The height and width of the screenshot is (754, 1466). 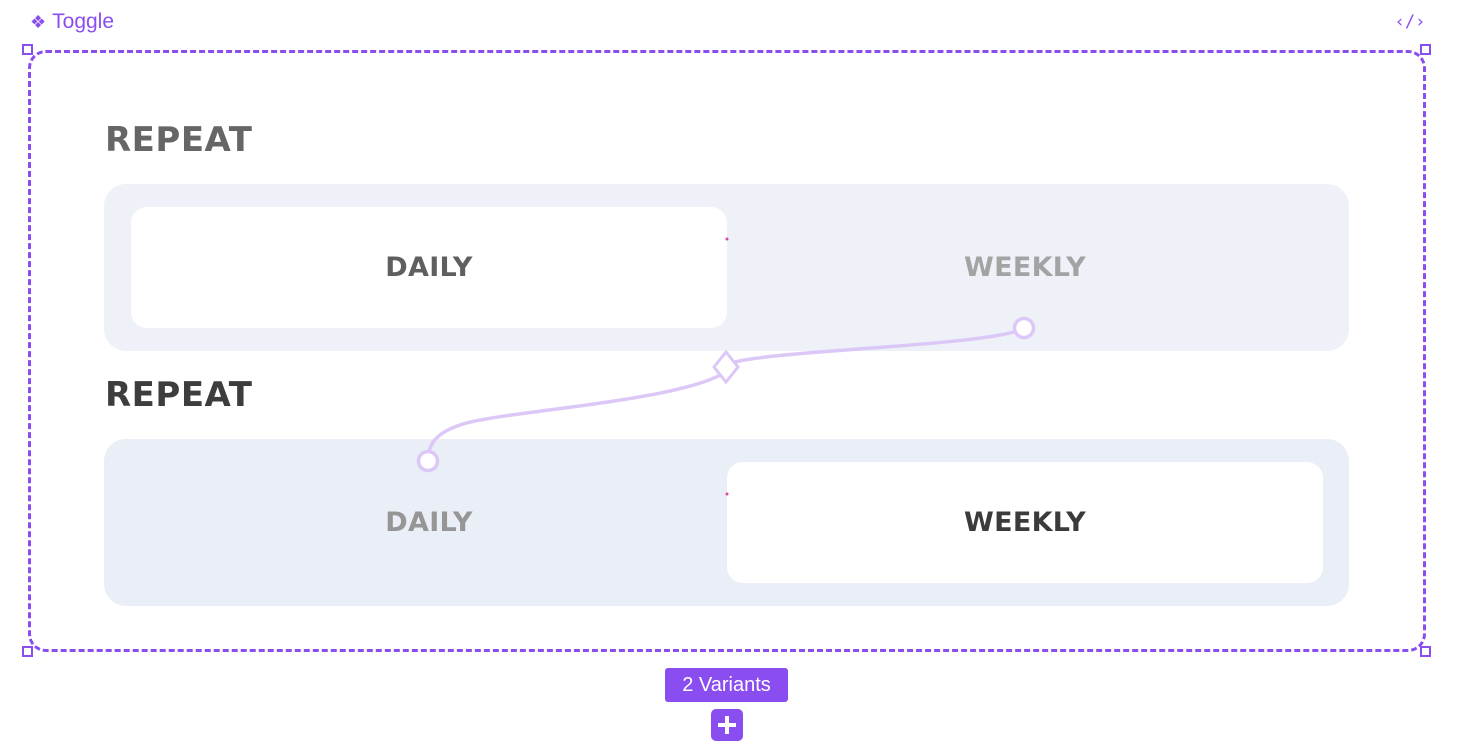 What do you see at coordinates (27, 651) in the screenshot?
I see `resize-handle-bottom-left` at bounding box center [27, 651].